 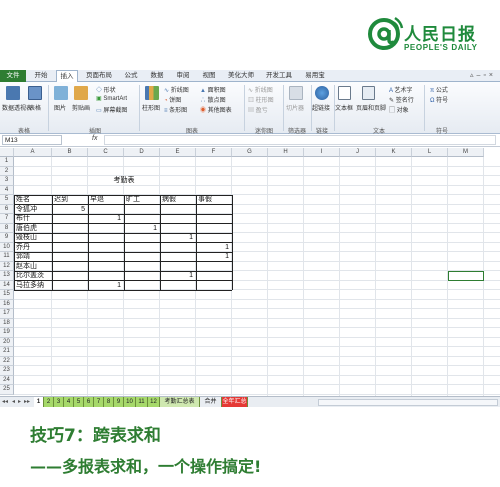 I want to click on column-header: D, so click(x=142, y=152).